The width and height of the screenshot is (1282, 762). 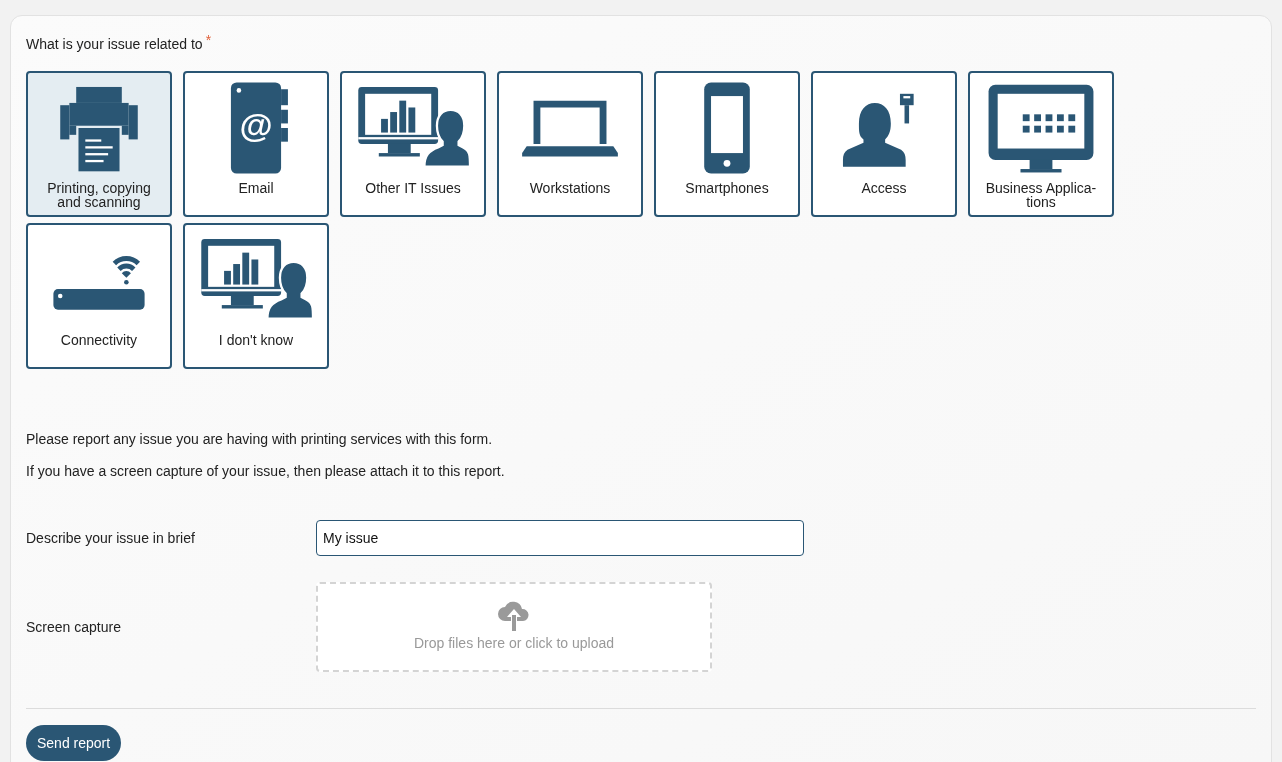 I want to click on category-tile: Business Applica-tions, so click(x=1041, y=144).